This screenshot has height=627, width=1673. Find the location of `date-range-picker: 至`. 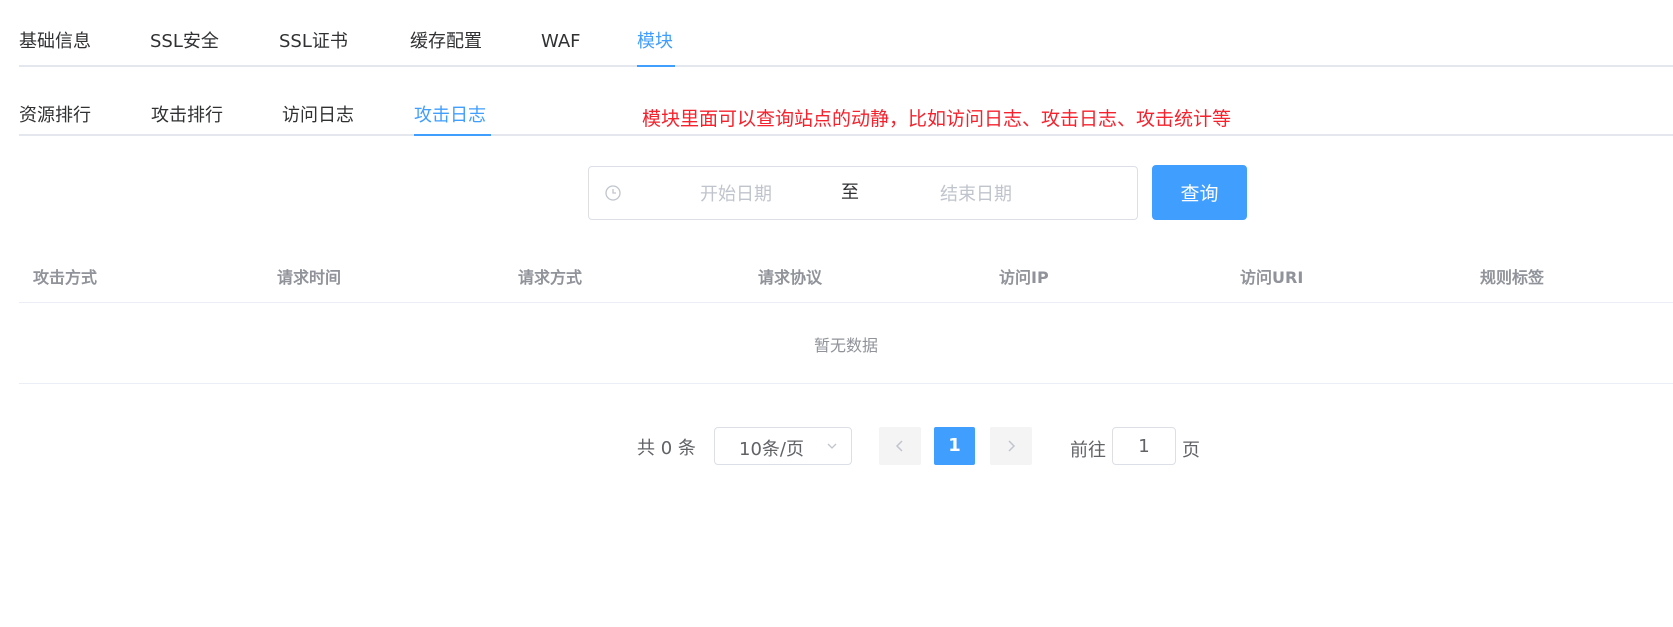

date-range-picker: 至 is located at coordinates (863, 193).